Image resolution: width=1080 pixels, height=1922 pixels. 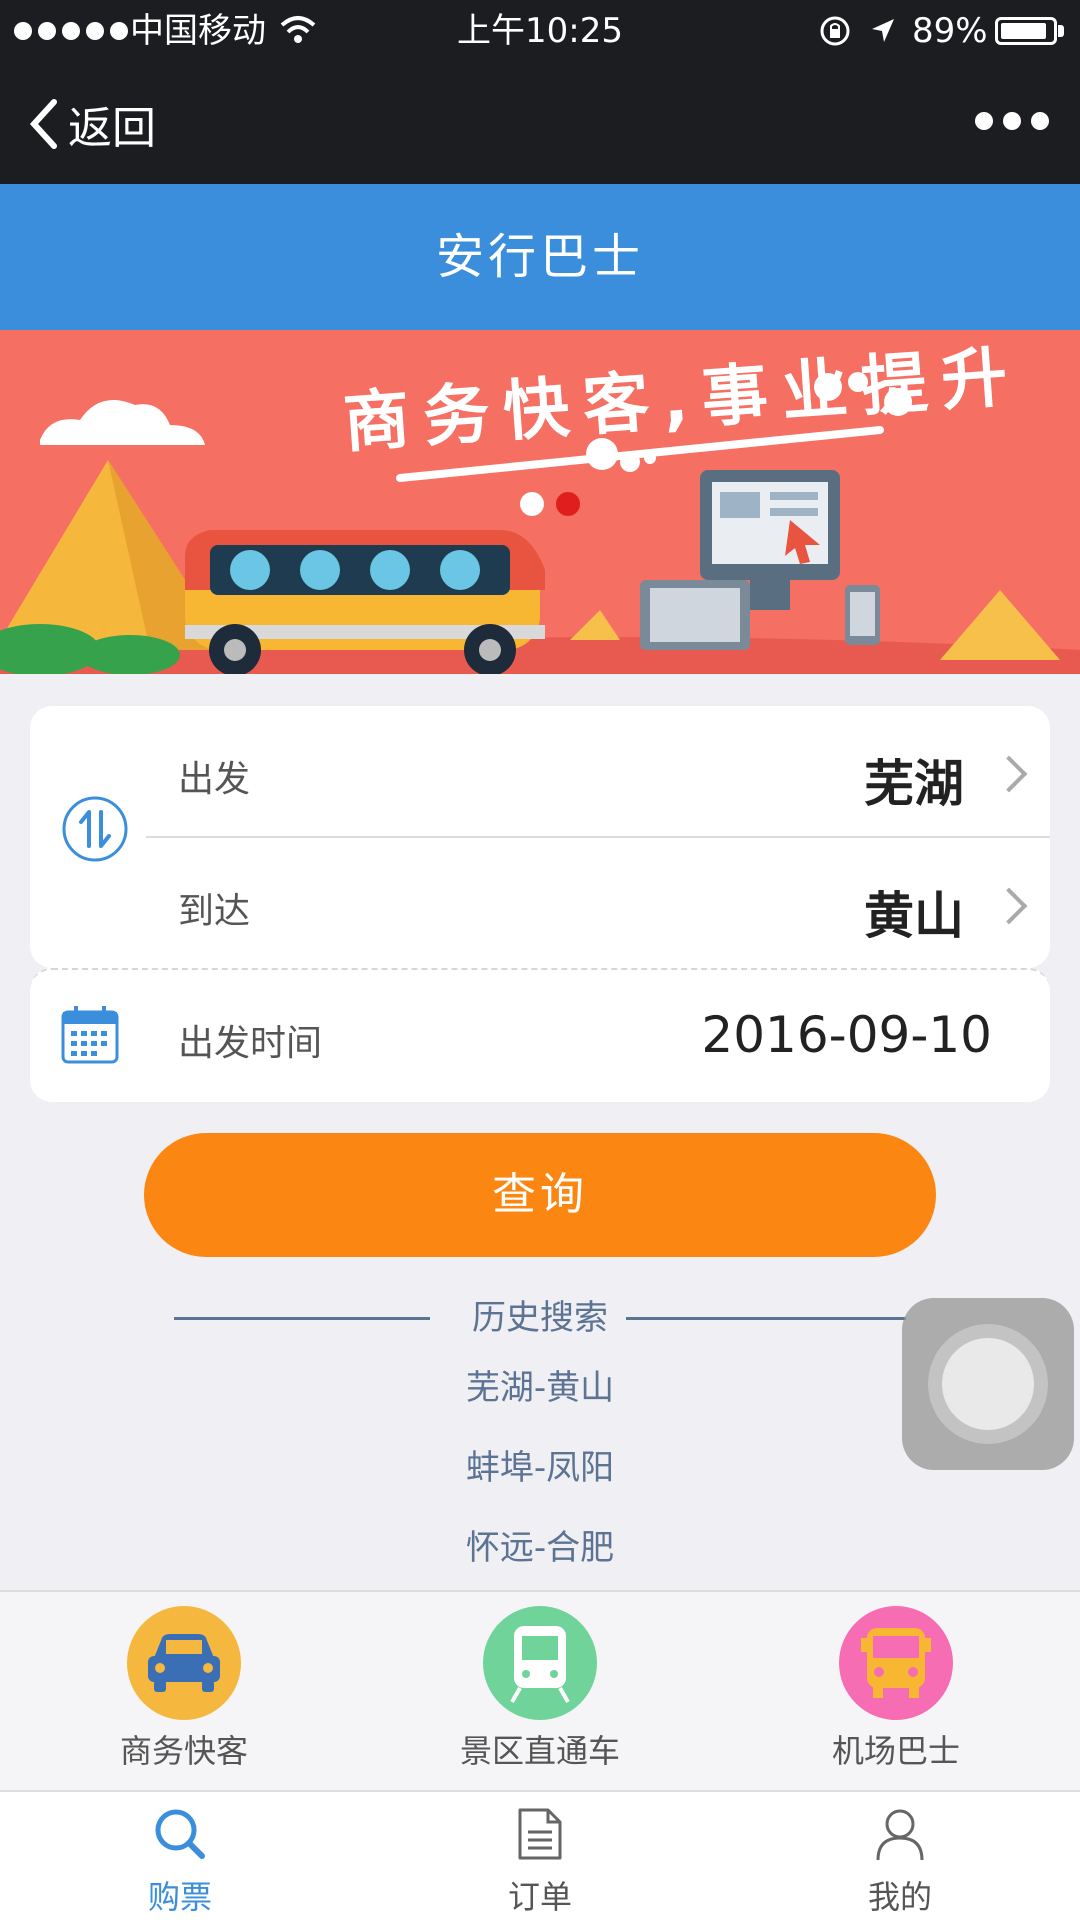 I want to click on tab-buy-tickets: 购票, so click(x=180, y=1855).